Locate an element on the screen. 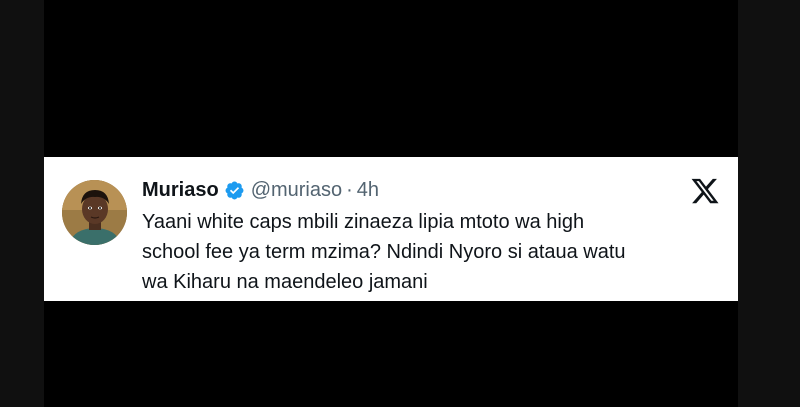 The width and height of the screenshot is (800, 407). x-logo-icon is located at coordinates (705, 191).